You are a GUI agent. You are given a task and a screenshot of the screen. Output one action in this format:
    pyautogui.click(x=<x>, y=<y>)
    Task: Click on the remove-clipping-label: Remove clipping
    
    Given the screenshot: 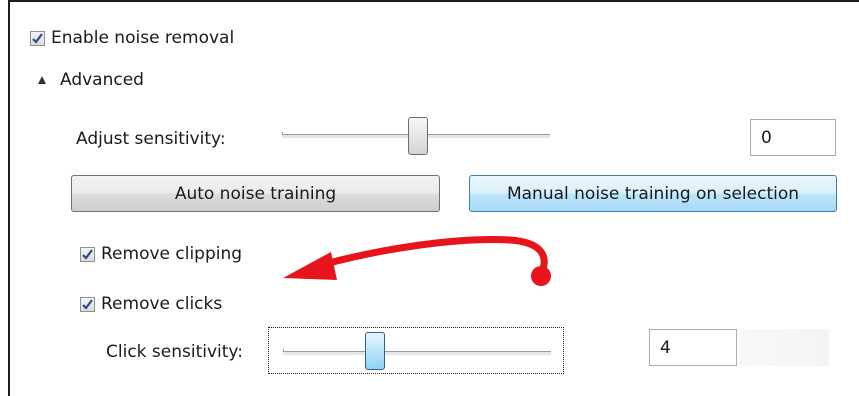 What is the action you would take?
    pyautogui.click(x=172, y=254)
    